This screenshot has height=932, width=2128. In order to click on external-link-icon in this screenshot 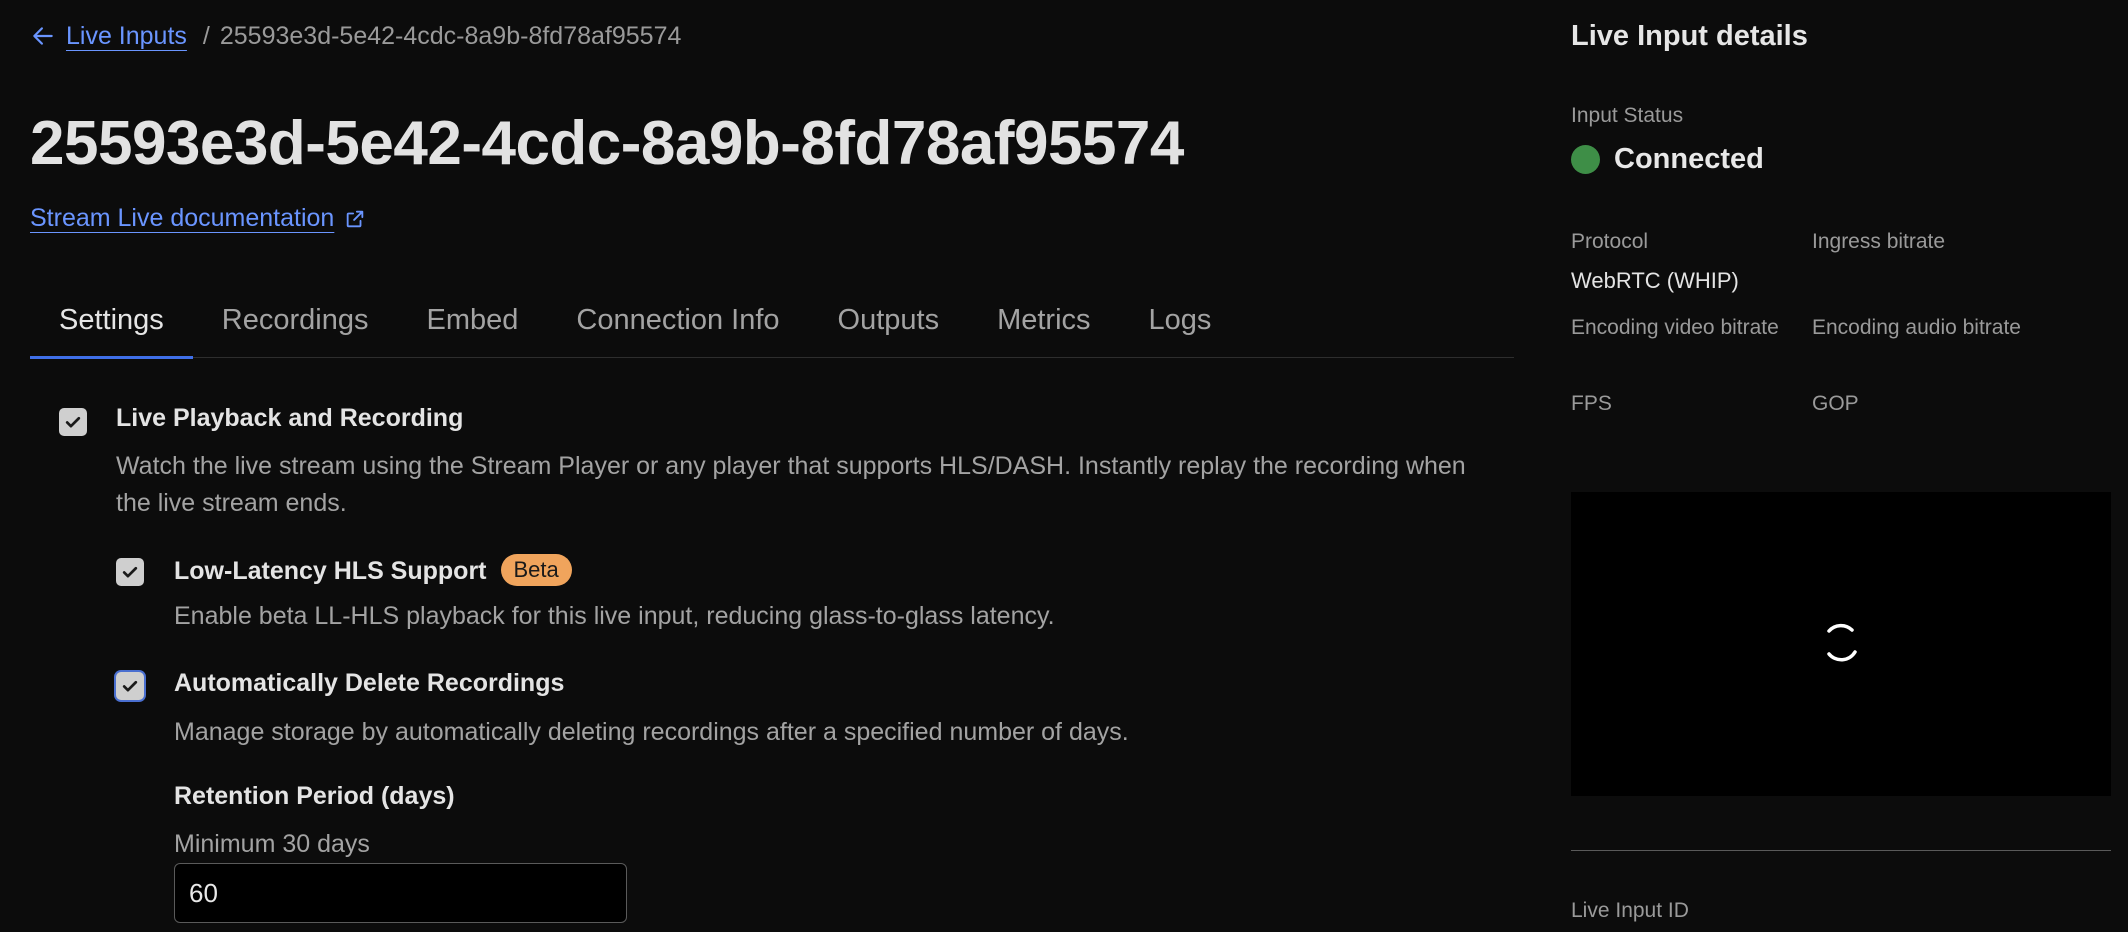, I will do `click(355, 218)`.